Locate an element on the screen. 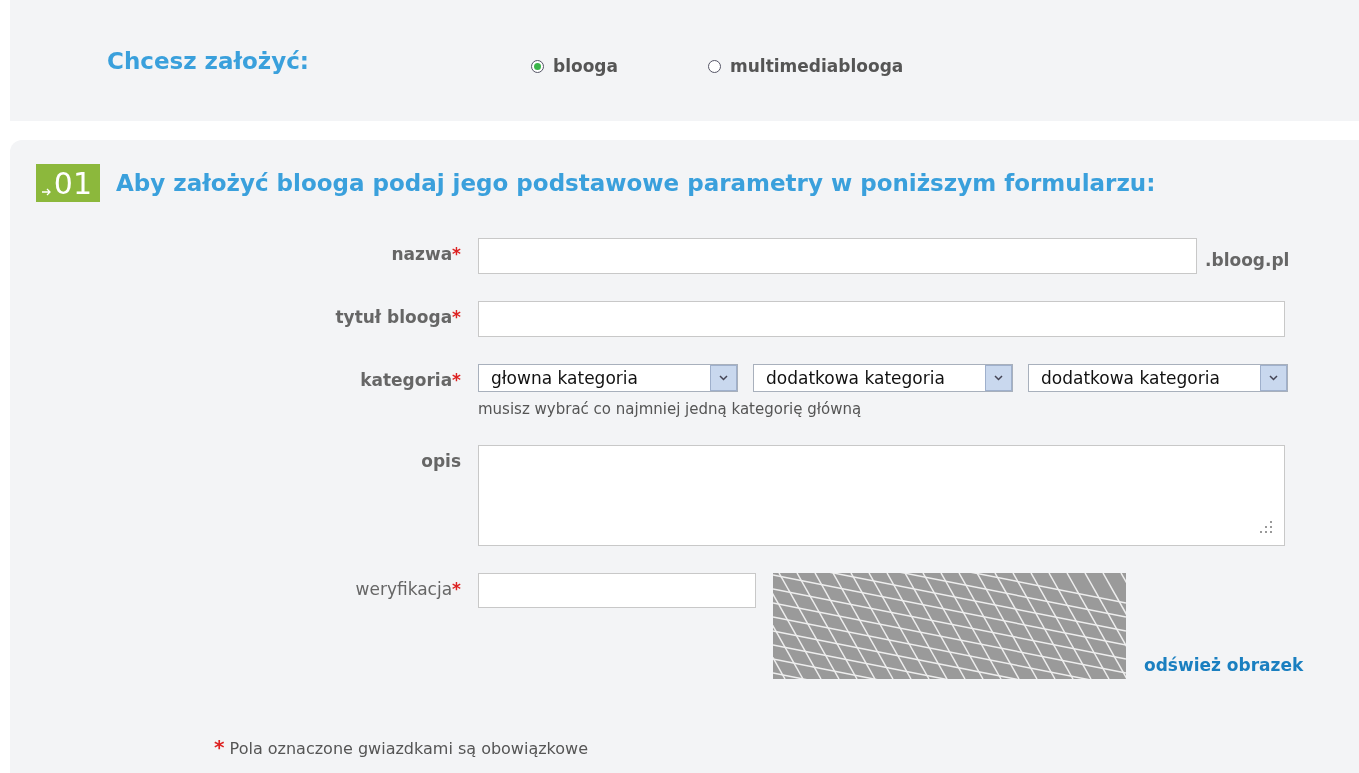 This screenshot has height=773, width=1359. description-textarea is located at coordinates (881, 495).